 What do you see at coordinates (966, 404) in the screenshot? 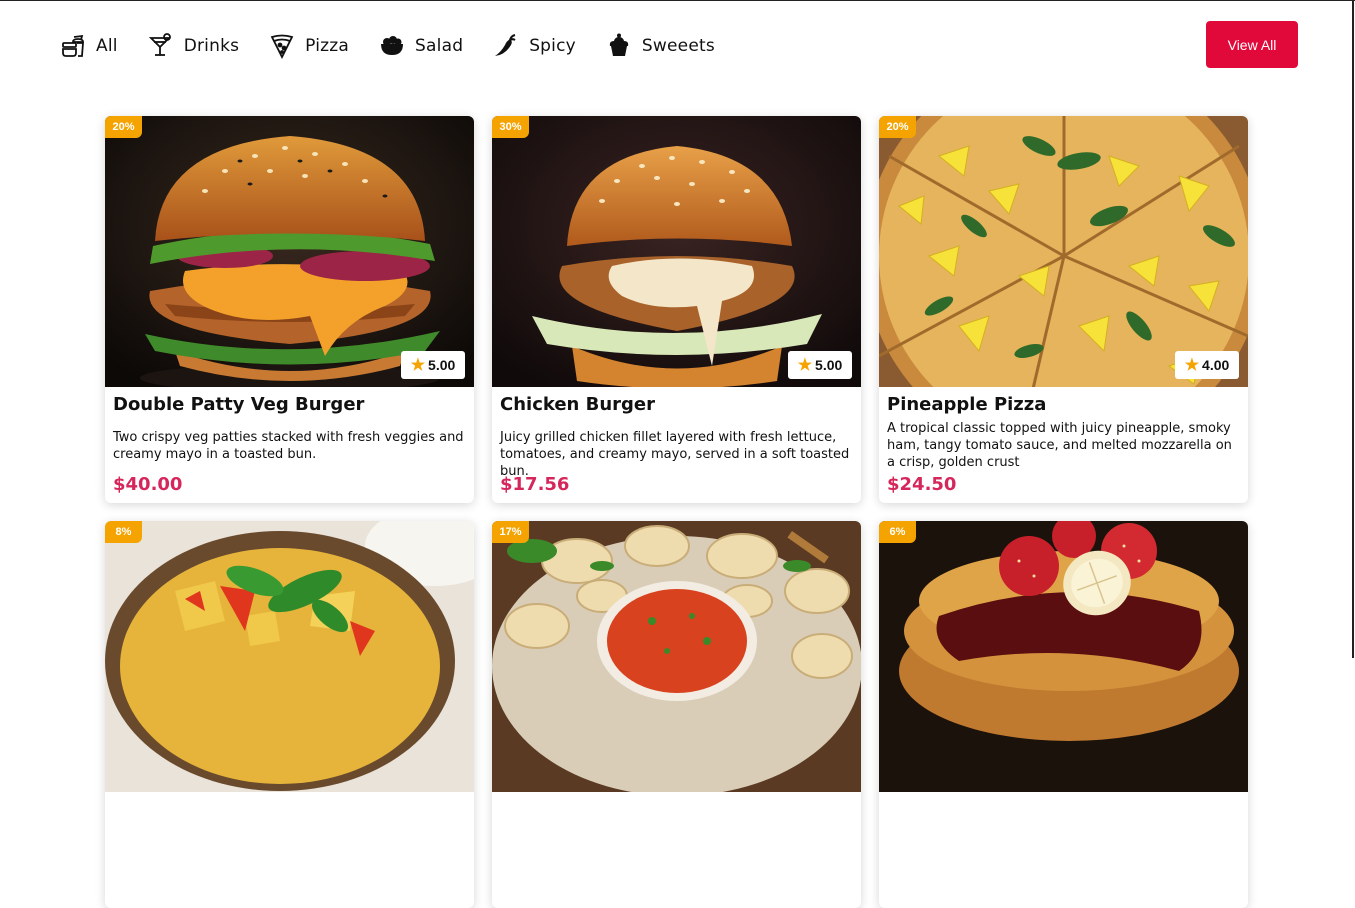
I see `product-title: Pineapple Pizza` at bounding box center [966, 404].